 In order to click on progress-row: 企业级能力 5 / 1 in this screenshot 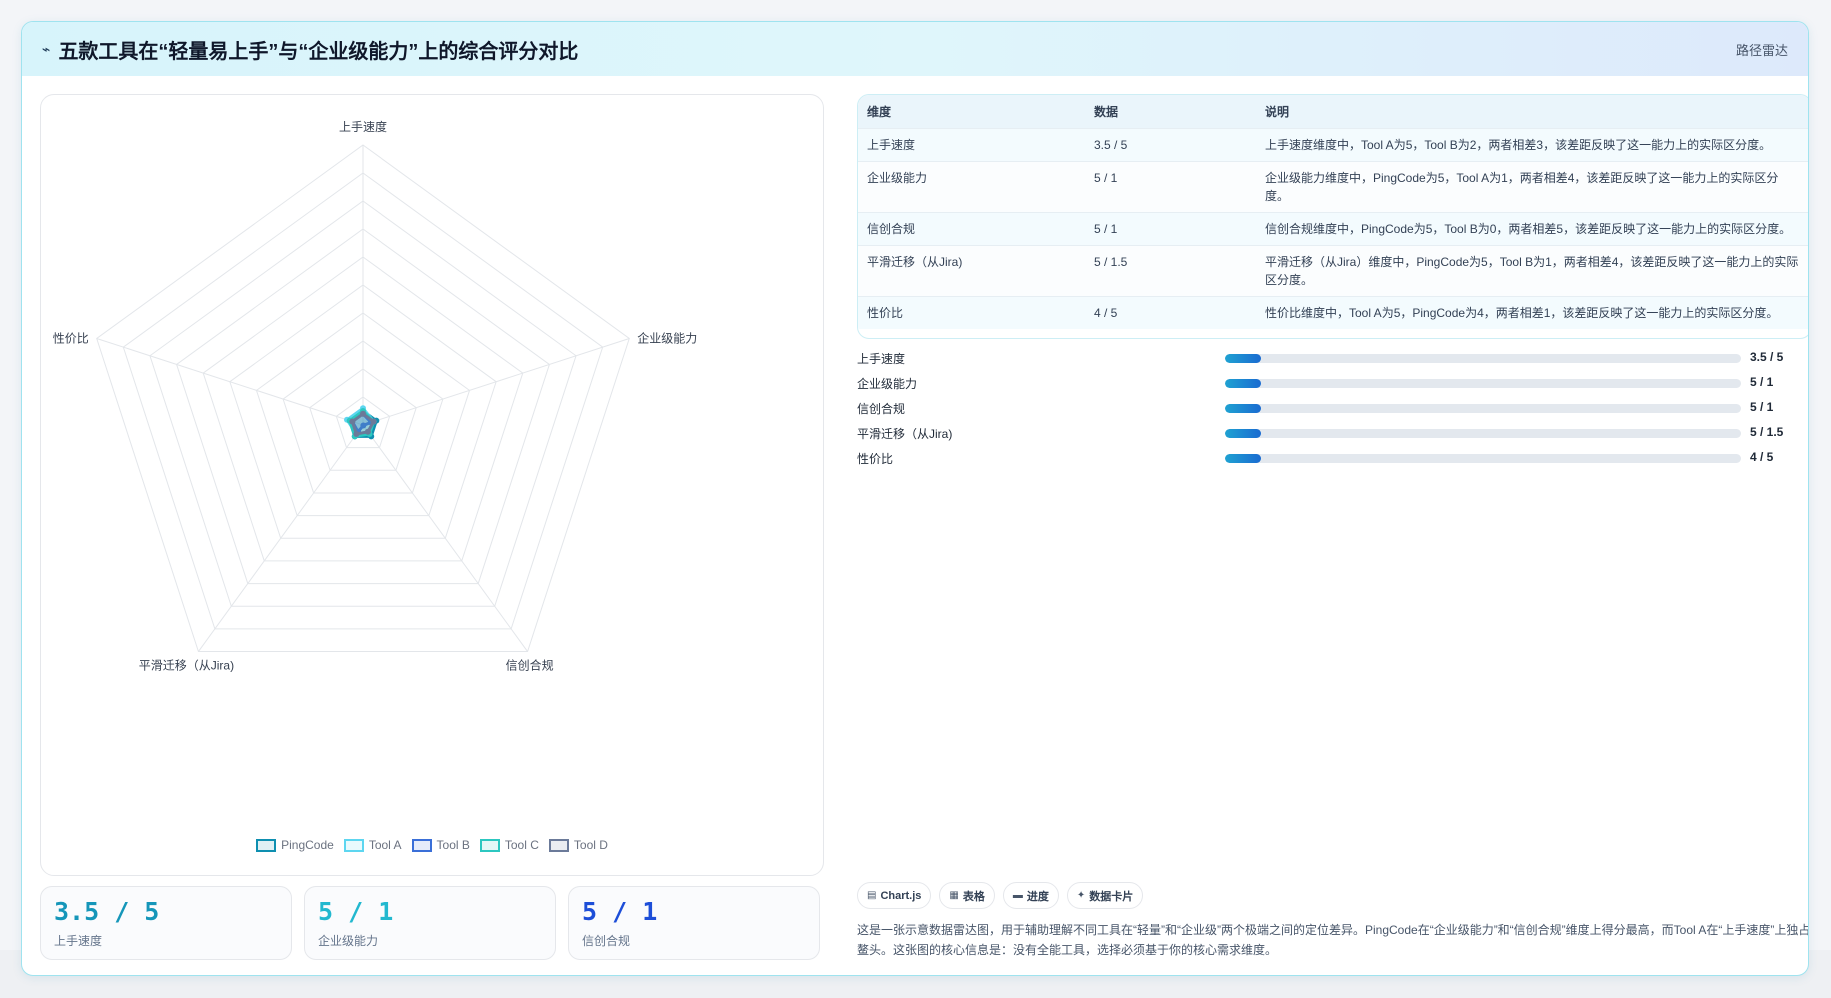, I will do `click(1332, 385)`.